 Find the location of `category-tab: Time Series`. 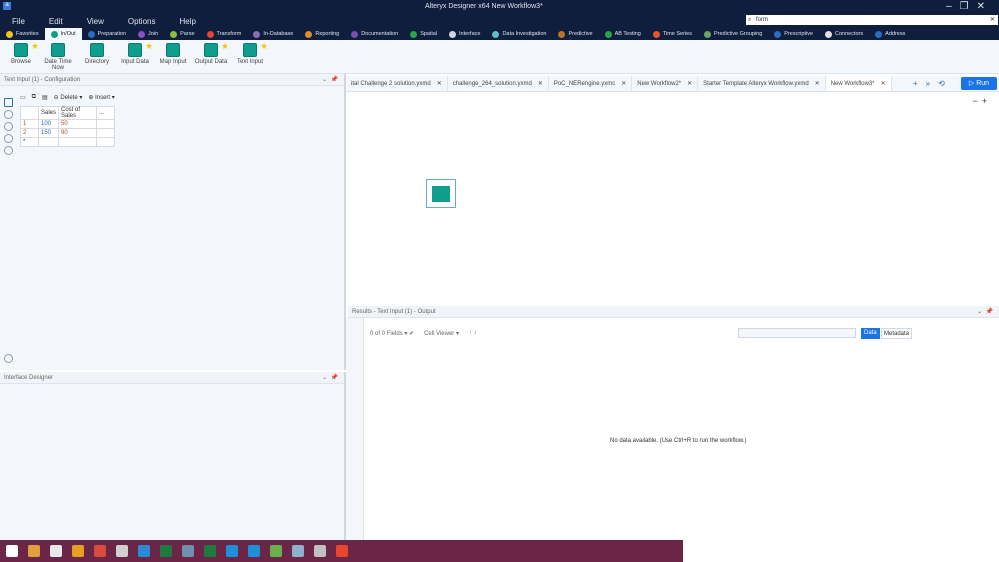

category-tab: Time Series is located at coordinates (672, 34).